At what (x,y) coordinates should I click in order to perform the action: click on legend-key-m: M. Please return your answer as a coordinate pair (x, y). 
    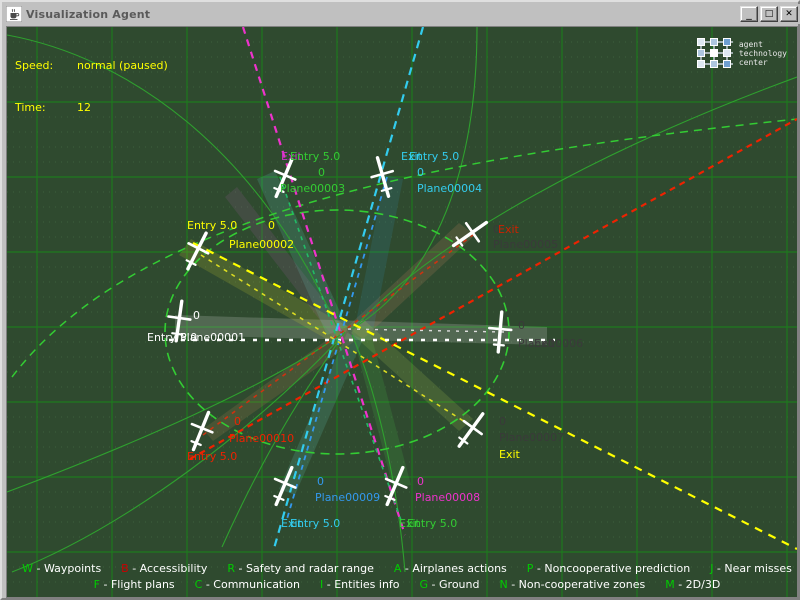
    Looking at the image, I should click on (670, 584).